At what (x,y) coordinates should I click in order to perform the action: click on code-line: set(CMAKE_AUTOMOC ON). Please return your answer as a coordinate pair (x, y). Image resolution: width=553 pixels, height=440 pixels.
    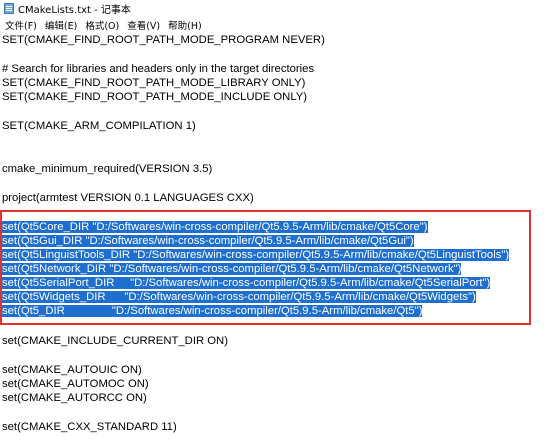
    Looking at the image, I should click on (75, 384).